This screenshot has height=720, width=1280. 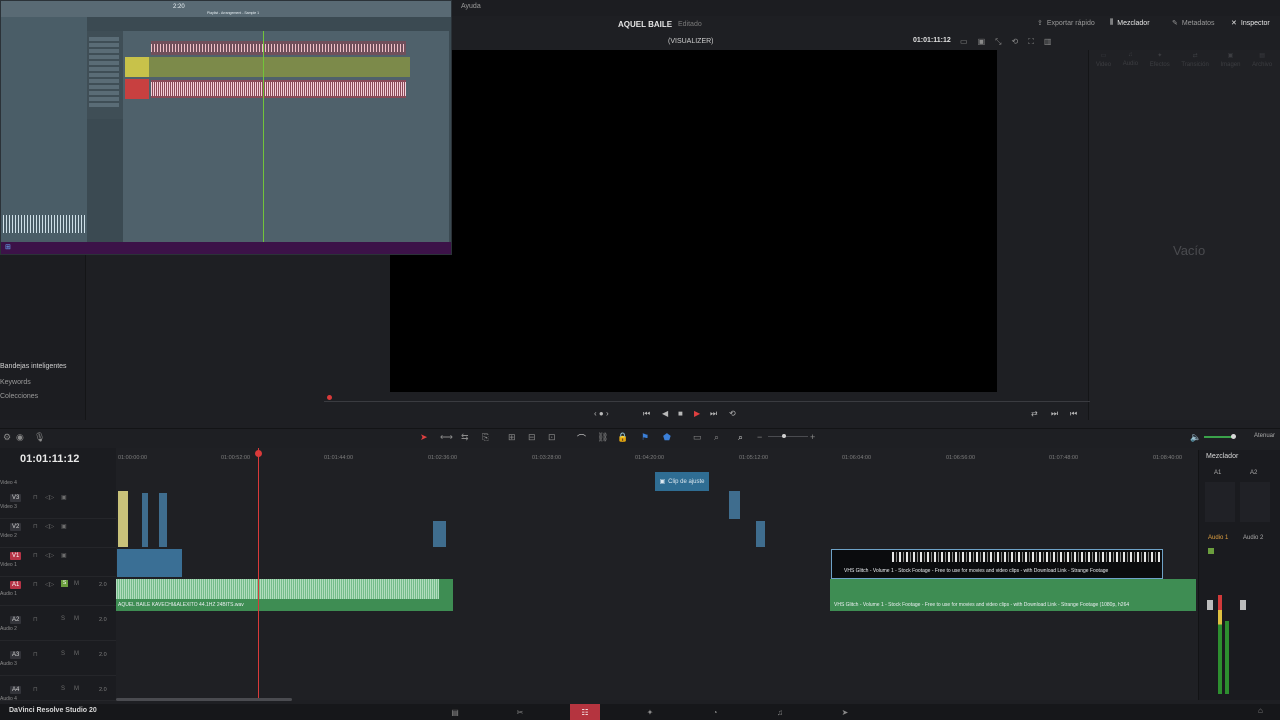 What do you see at coordinates (812, 437) in the screenshot?
I see `zoom-in-icon: +` at bounding box center [812, 437].